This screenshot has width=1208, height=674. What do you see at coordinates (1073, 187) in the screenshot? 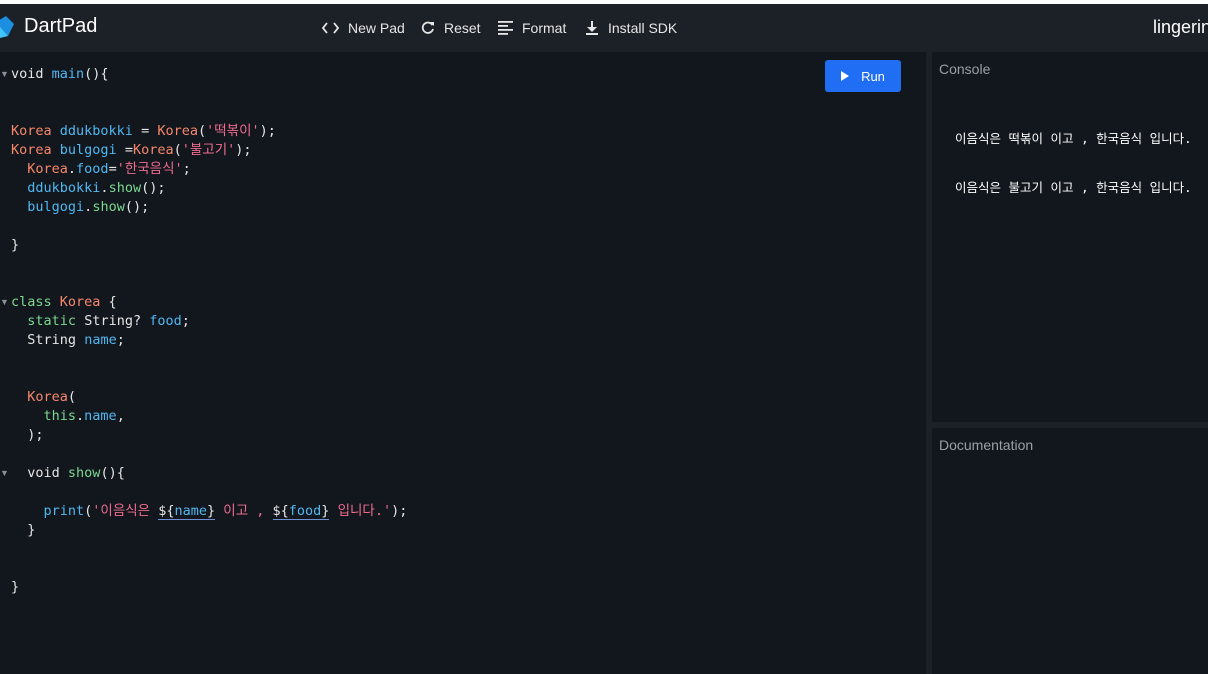
I see `console-line: 이음식은 불고기 이고 , 한국음식 입니다.` at bounding box center [1073, 187].